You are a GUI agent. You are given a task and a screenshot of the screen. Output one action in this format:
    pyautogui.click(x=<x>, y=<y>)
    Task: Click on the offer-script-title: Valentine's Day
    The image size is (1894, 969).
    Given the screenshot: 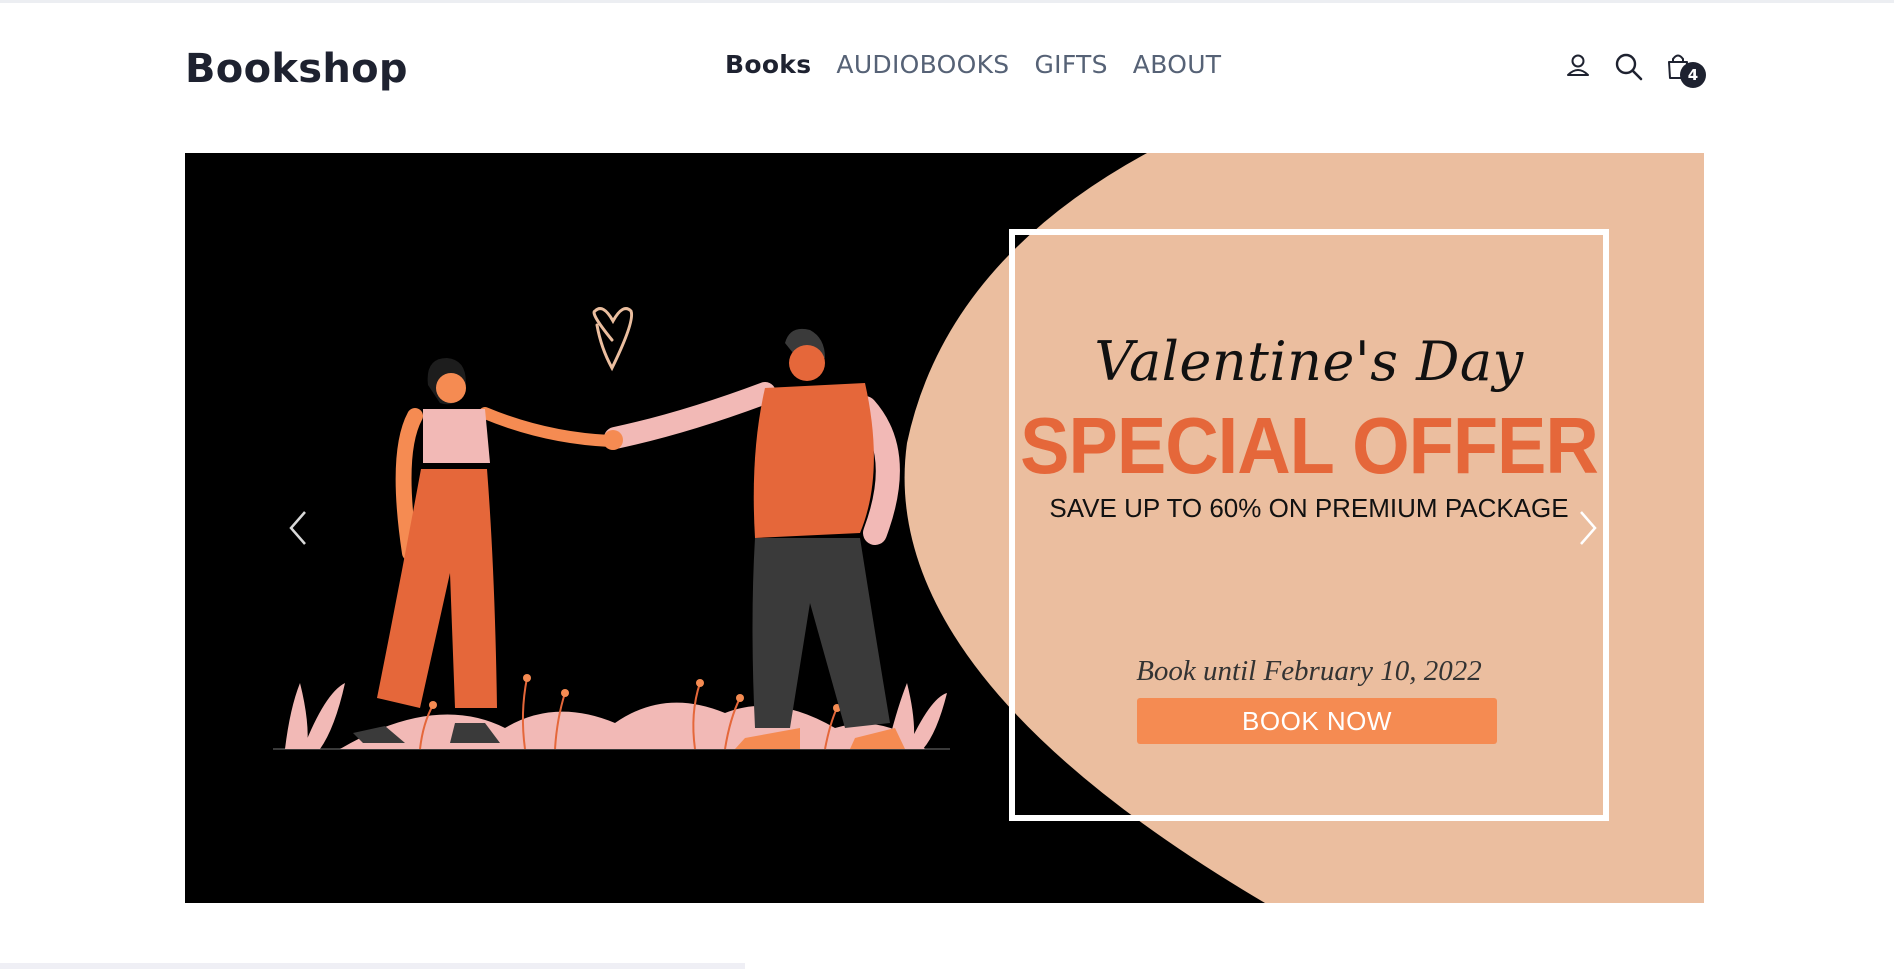 What is the action you would take?
    pyautogui.click(x=1309, y=361)
    